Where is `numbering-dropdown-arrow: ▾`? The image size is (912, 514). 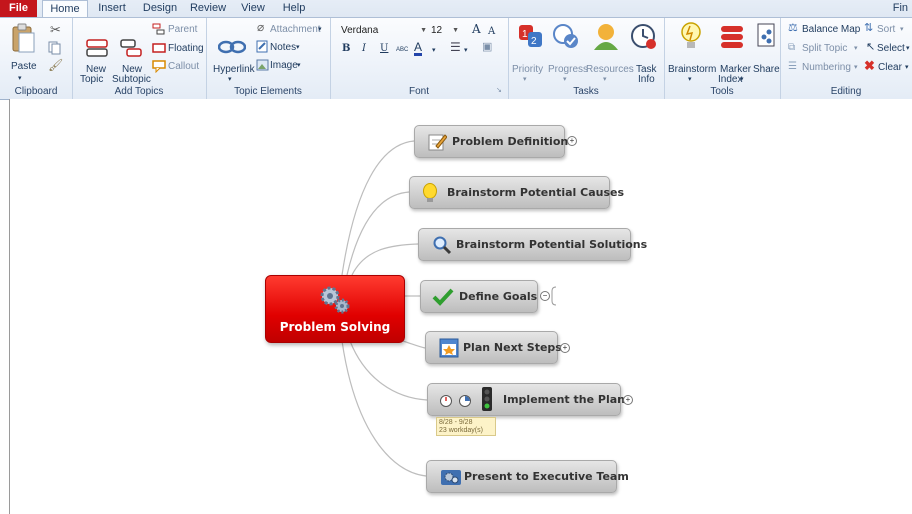 numbering-dropdown-arrow: ▾ is located at coordinates (856, 67).